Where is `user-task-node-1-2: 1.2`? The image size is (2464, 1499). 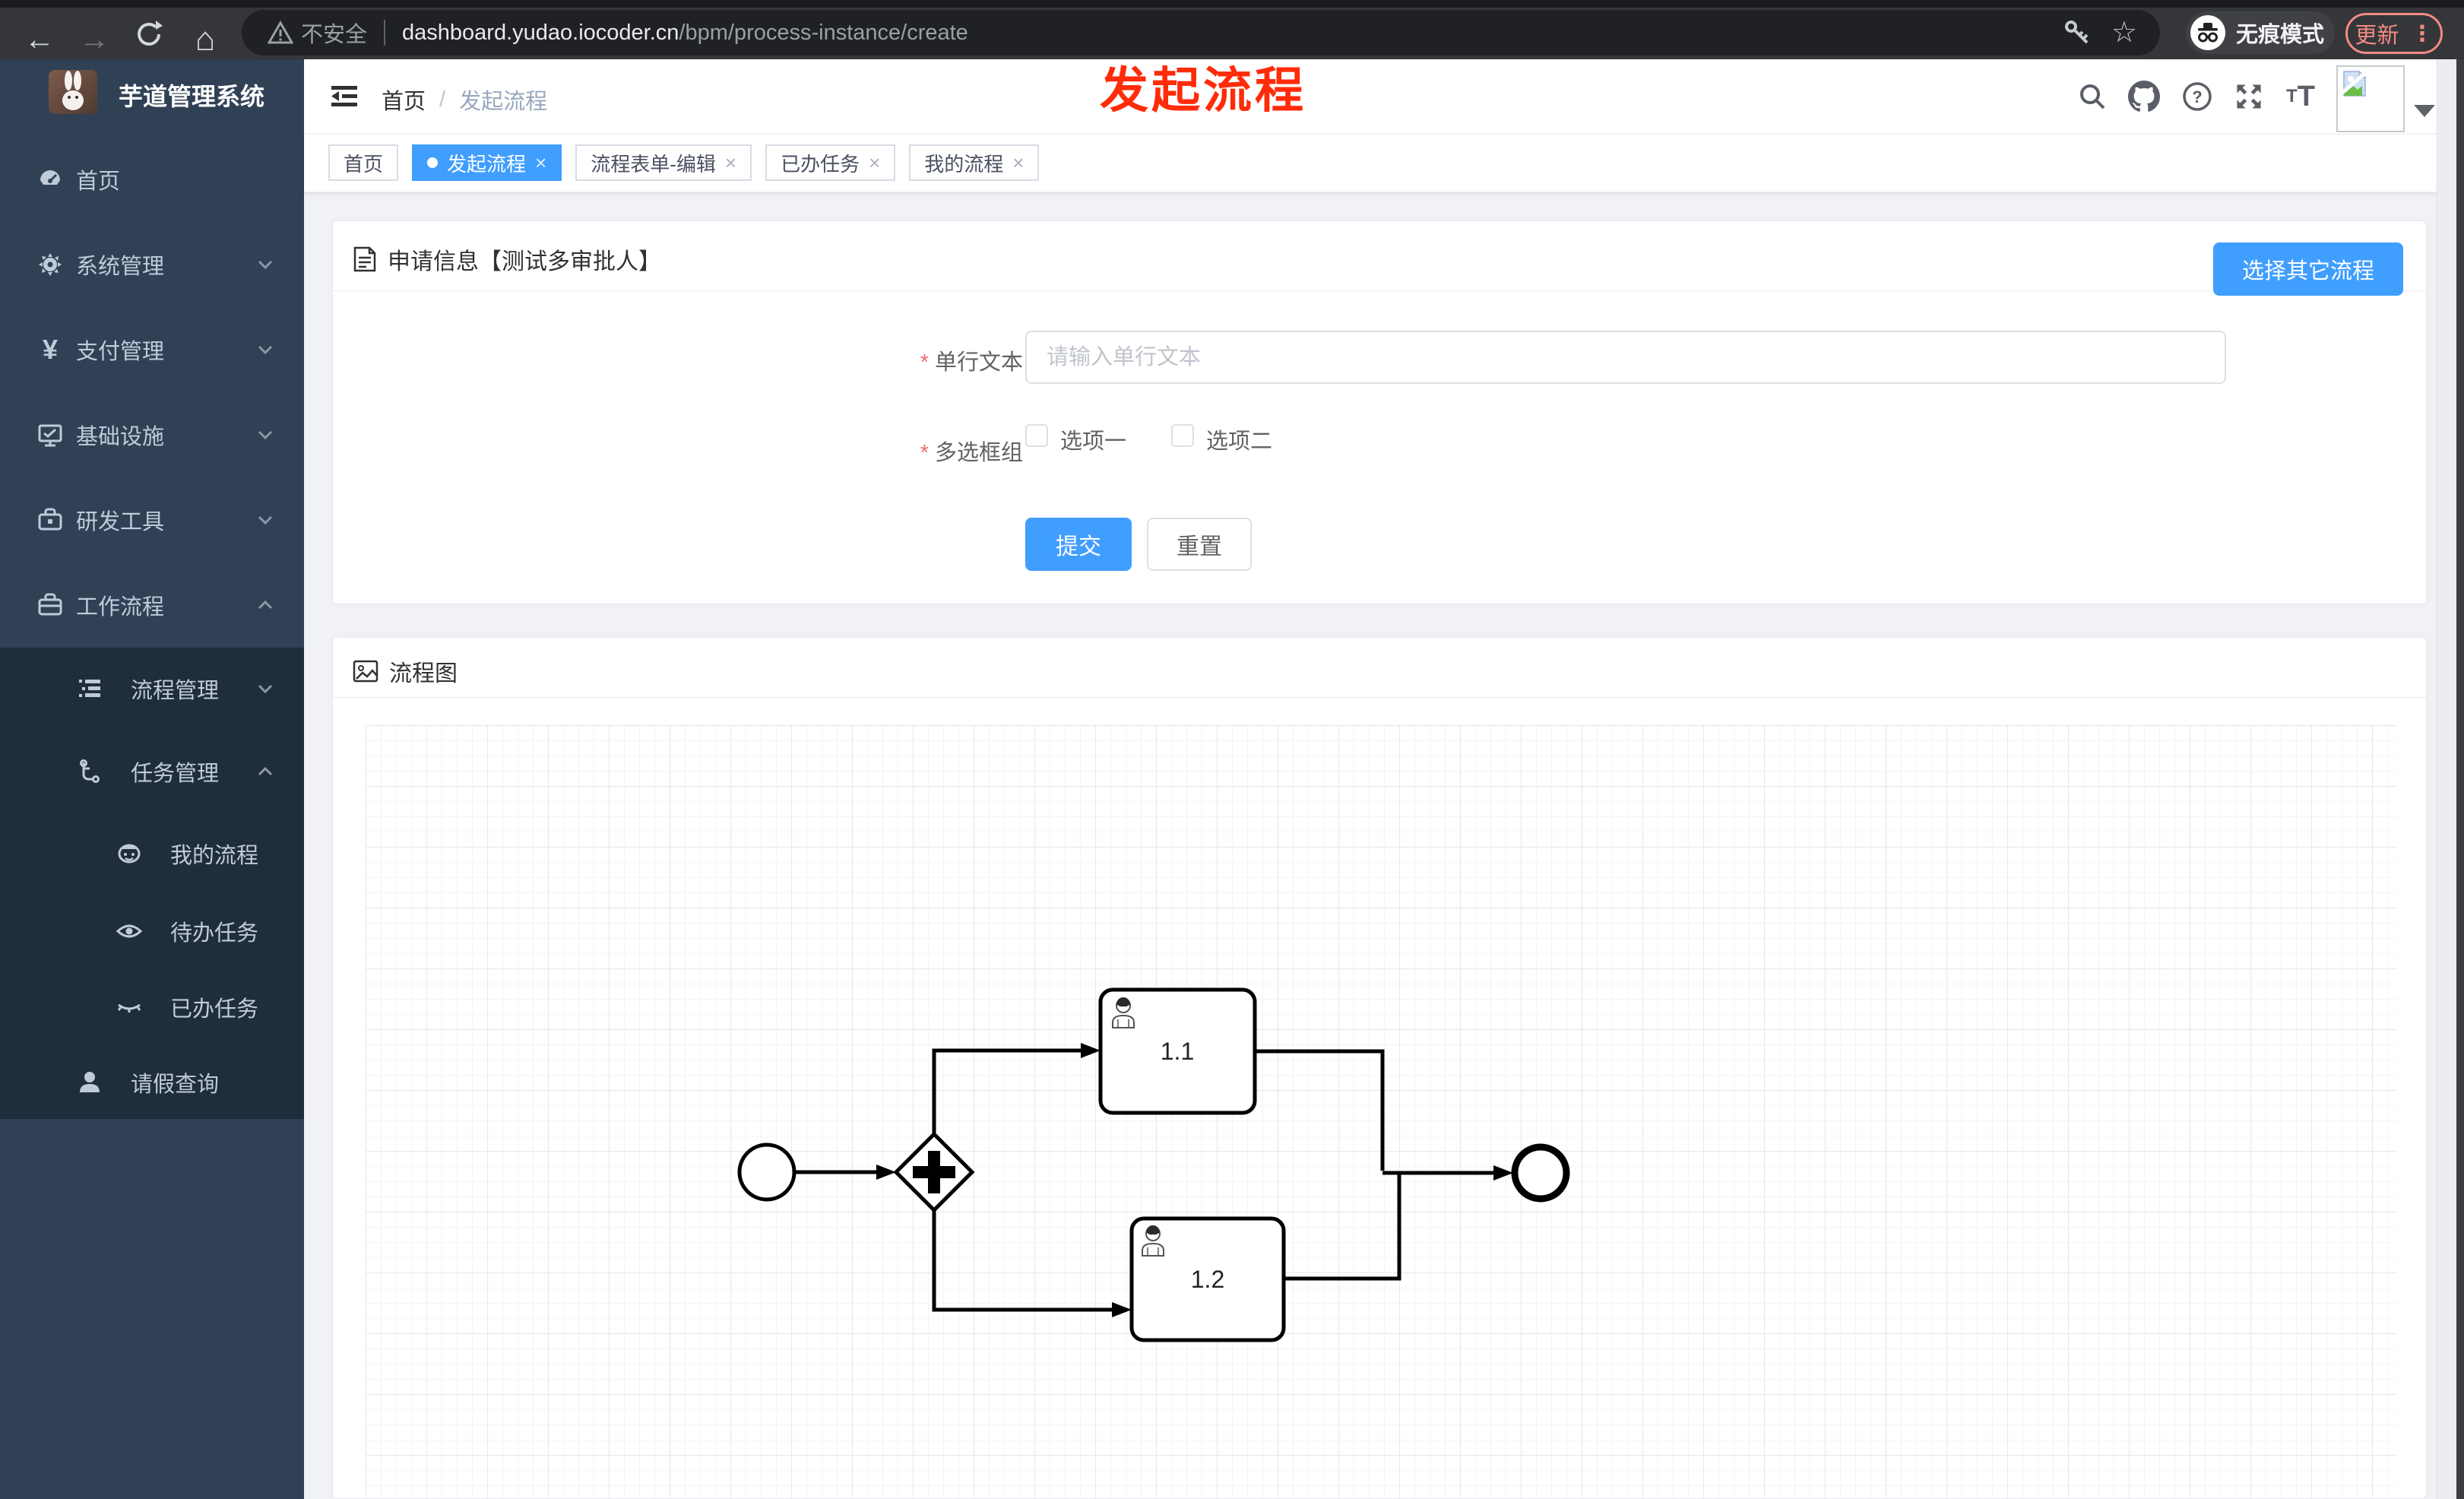
user-task-node-1-2: 1.2 is located at coordinates (1207, 1279).